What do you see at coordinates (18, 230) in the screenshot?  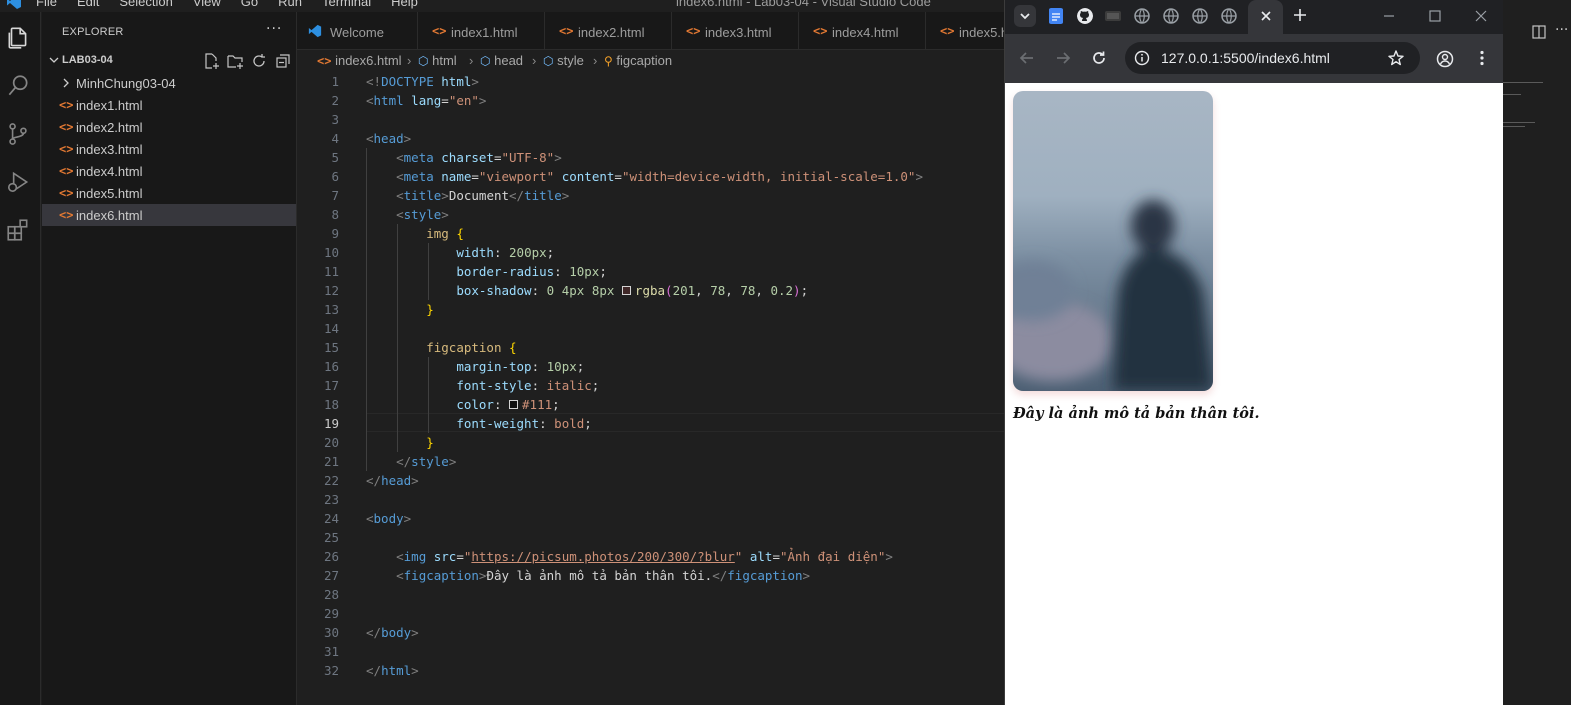 I see `extensions-icon` at bounding box center [18, 230].